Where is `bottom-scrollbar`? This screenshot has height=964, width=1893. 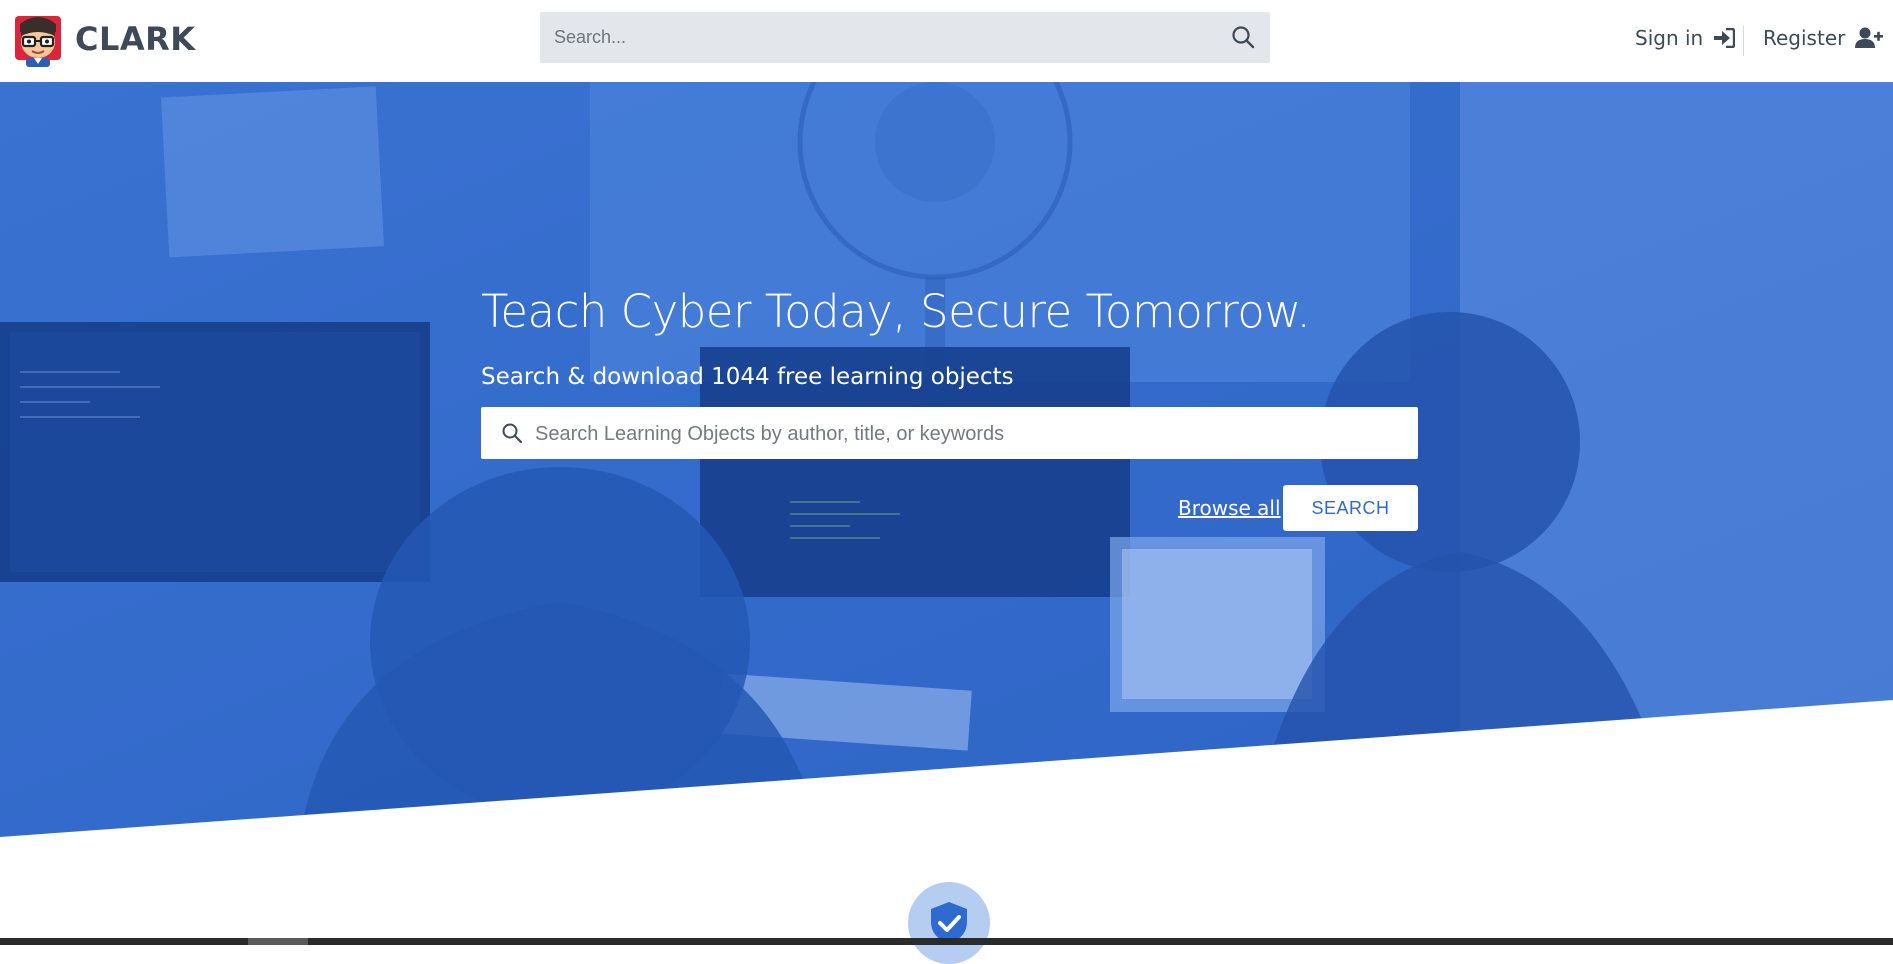 bottom-scrollbar is located at coordinates (946, 941).